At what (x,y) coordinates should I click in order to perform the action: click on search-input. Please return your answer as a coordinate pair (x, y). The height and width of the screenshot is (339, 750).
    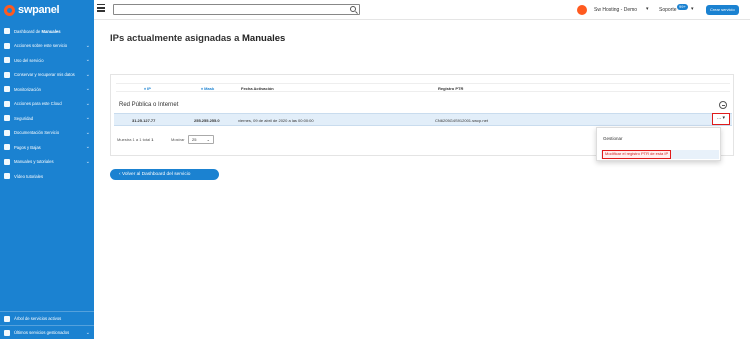
    Looking at the image, I should click on (236, 9).